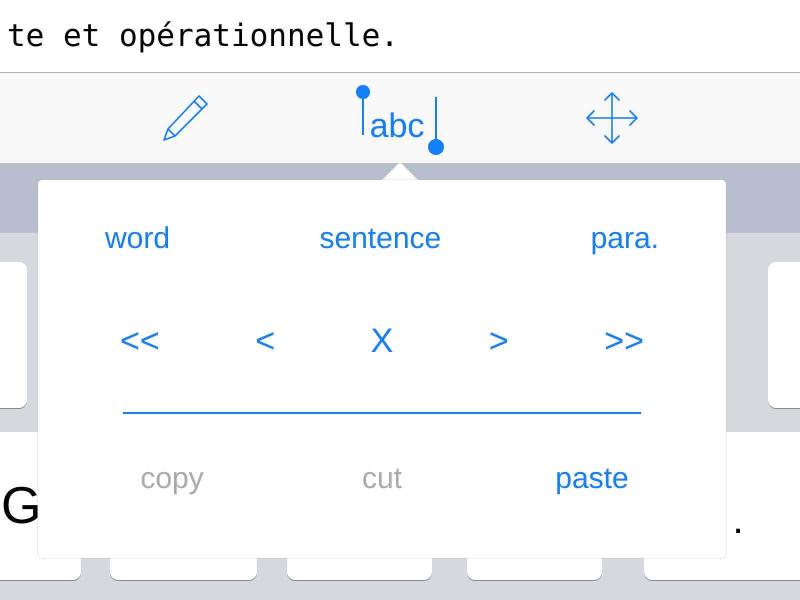  I want to click on cursor-move-button: X, so click(382, 341).